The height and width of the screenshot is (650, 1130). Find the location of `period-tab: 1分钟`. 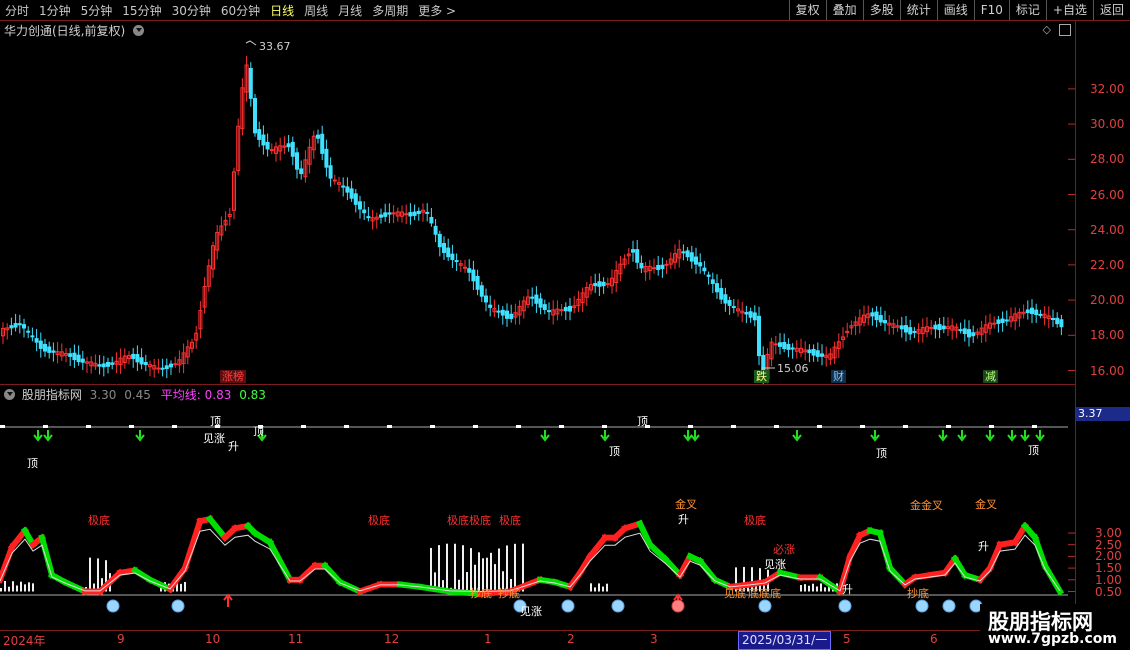

period-tab: 1分钟 is located at coordinates (55, 10).